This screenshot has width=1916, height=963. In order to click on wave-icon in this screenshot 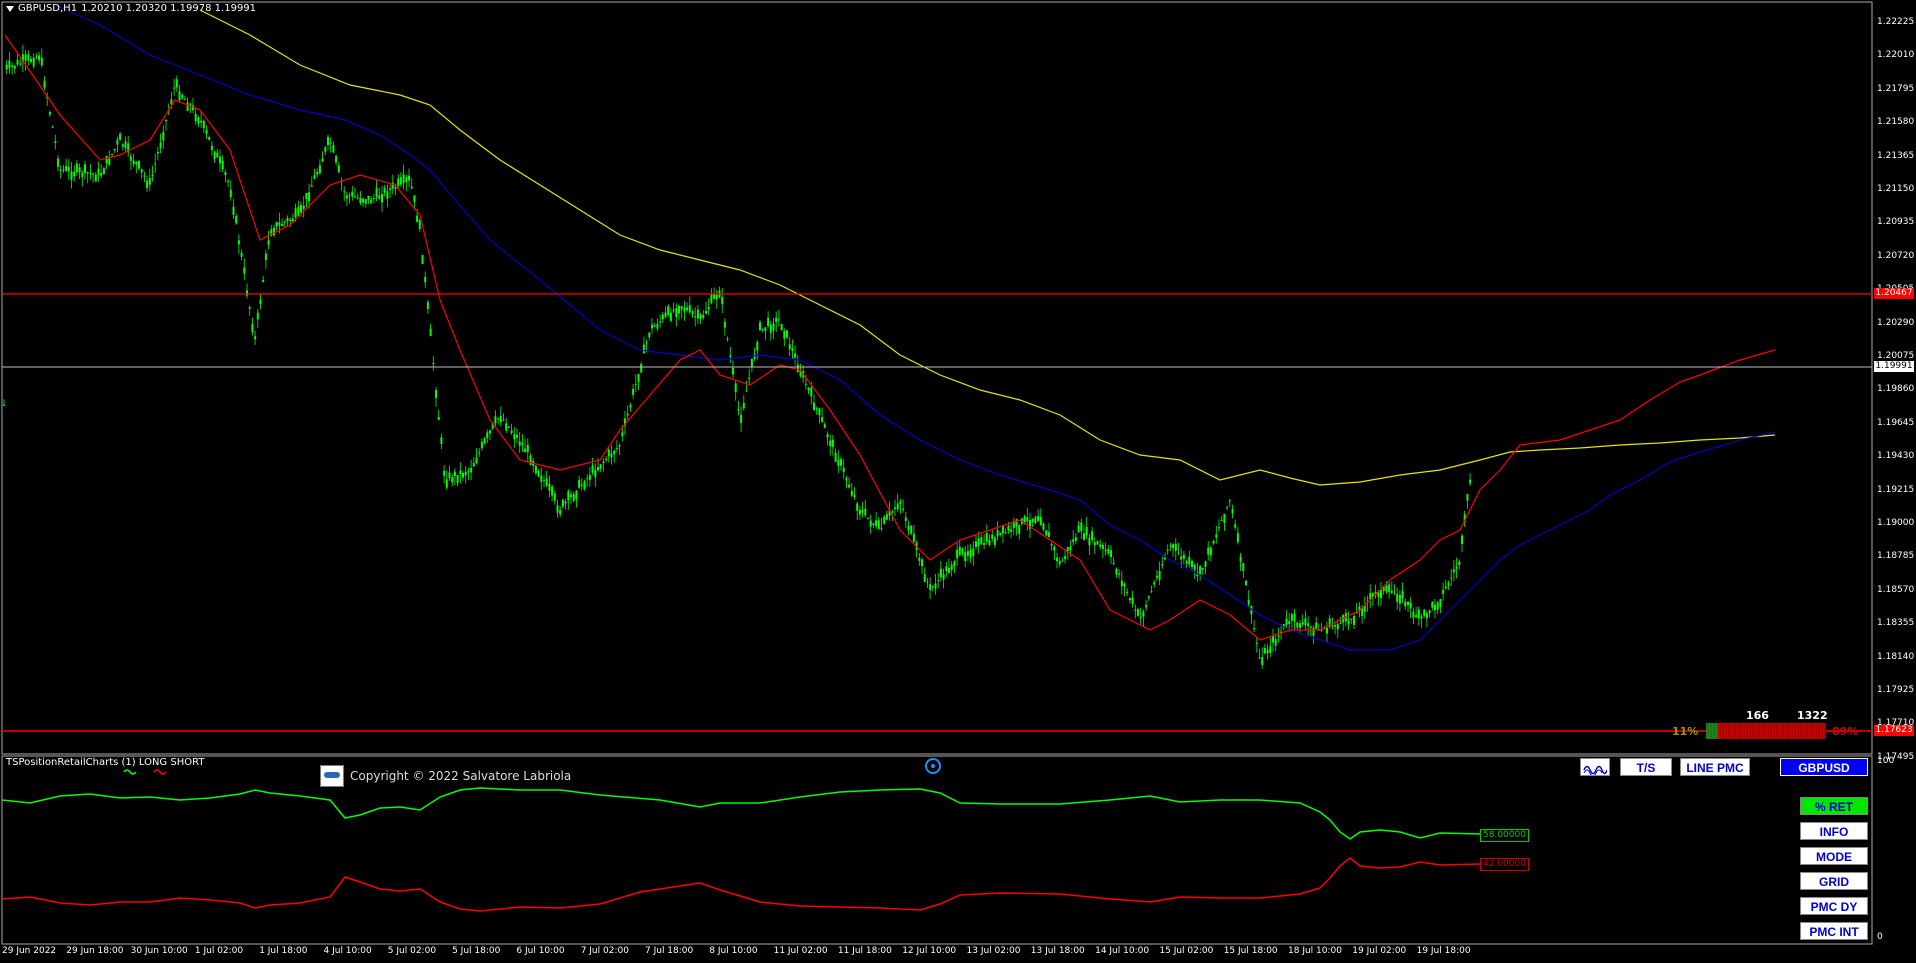, I will do `click(1595, 771)`.